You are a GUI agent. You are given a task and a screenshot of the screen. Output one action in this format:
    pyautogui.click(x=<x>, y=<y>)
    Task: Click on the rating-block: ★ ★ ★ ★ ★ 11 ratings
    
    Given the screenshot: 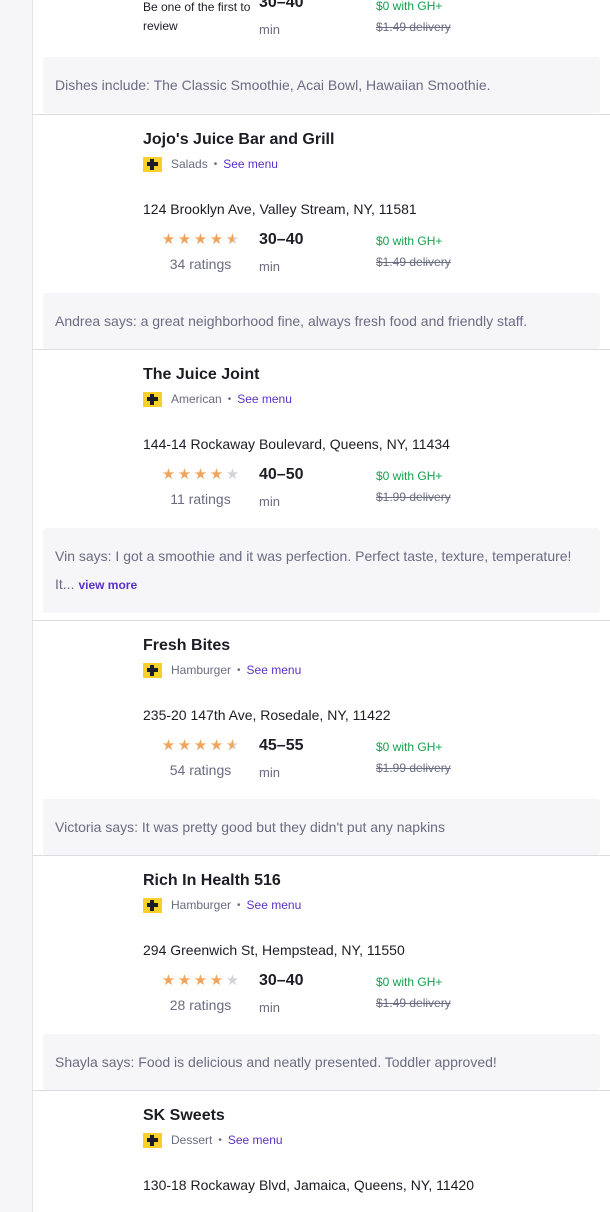 What is the action you would take?
    pyautogui.click(x=200, y=486)
    